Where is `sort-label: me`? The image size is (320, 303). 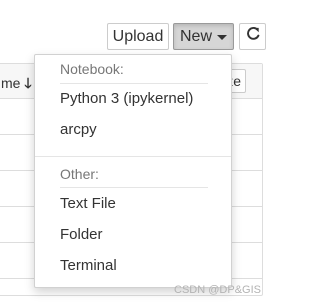 sort-label: me is located at coordinates (11, 83).